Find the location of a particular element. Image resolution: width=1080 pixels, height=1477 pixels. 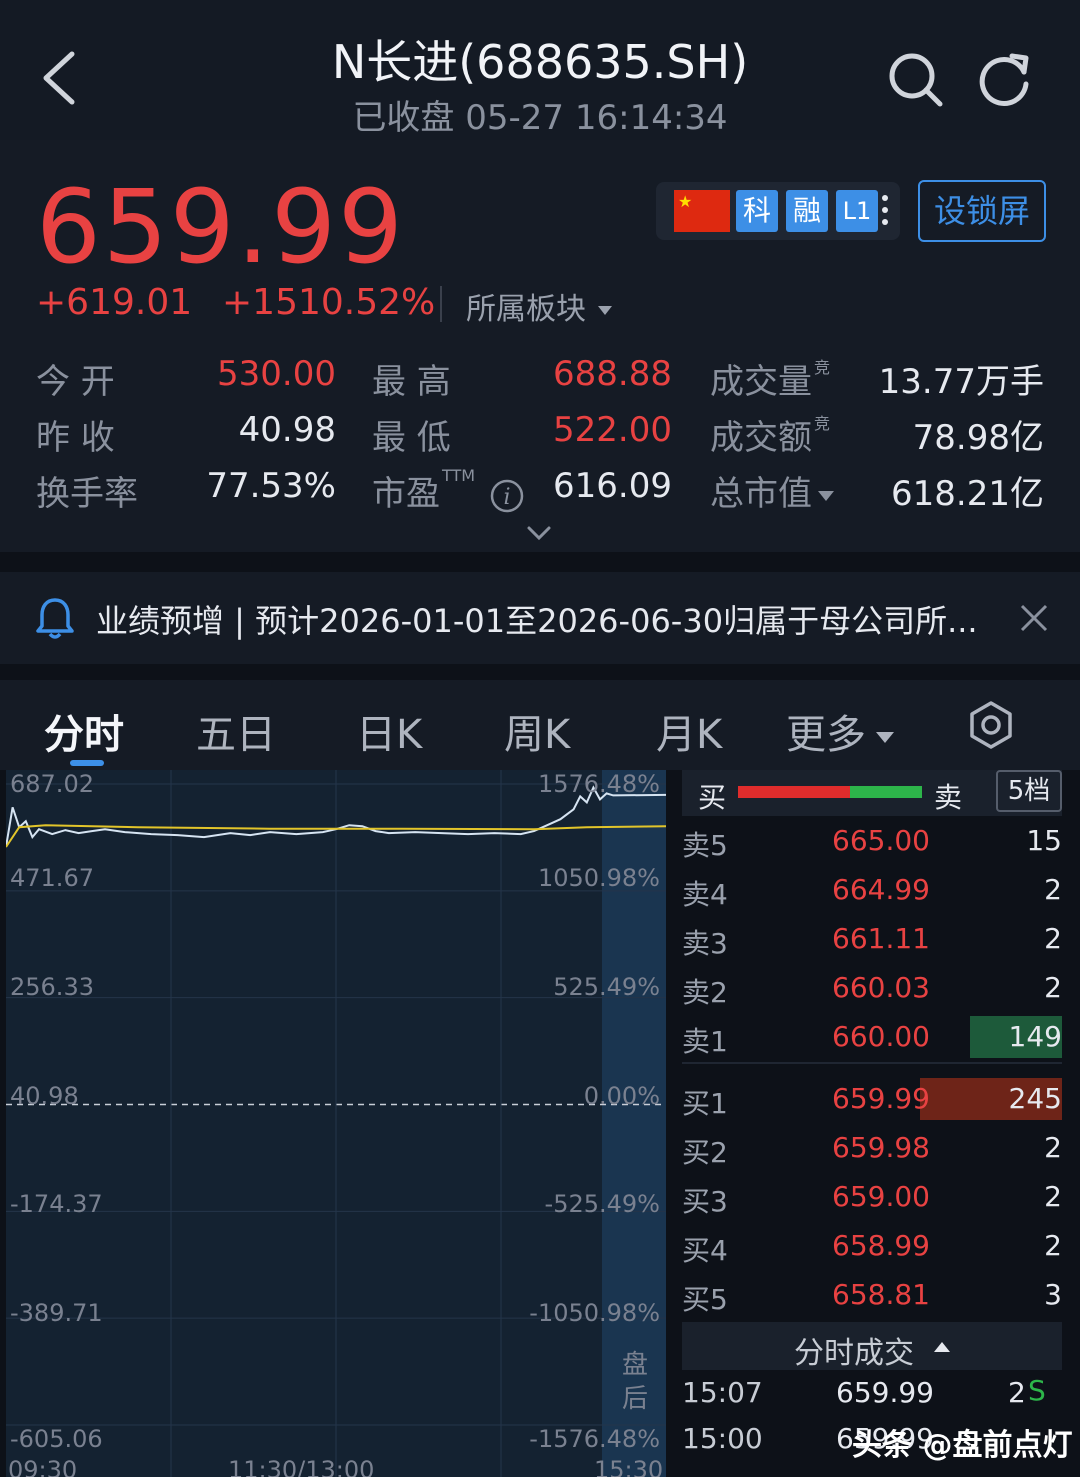

sector-dropdown: 所属板块 is located at coordinates (539, 306).